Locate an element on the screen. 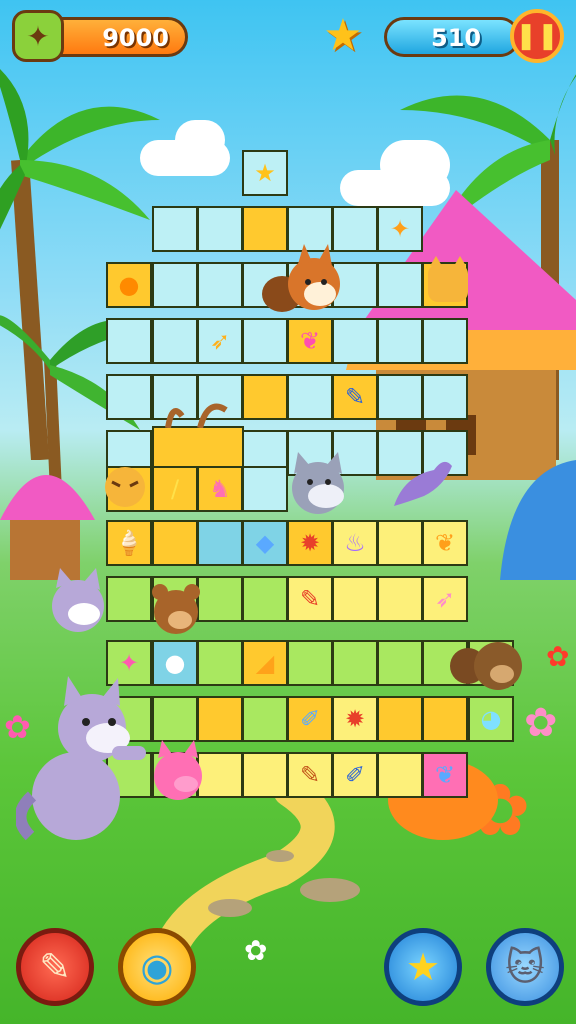 The width and height of the screenshot is (576, 1024). leaf-icon: ➶ is located at coordinates (220, 341).